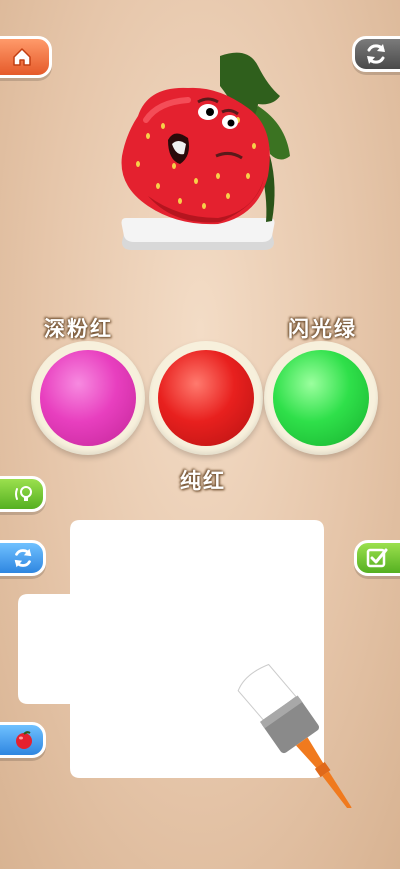 The width and height of the screenshot is (400, 869). What do you see at coordinates (322, 329) in the screenshot?
I see `color-label-green: 闪光绿` at bounding box center [322, 329].